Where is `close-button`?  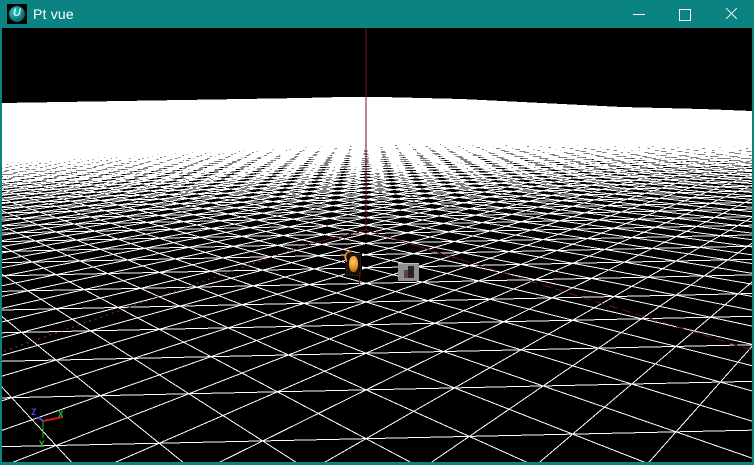
close-button is located at coordinates (731, 14).